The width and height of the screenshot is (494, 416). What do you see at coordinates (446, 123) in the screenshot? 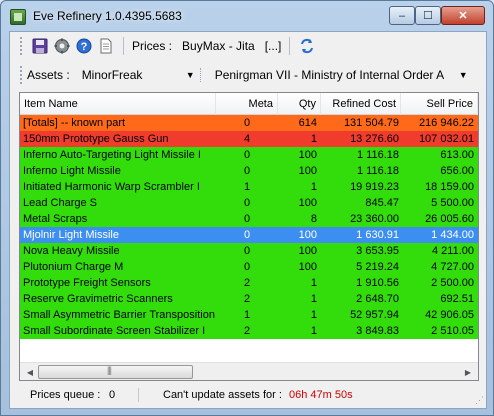
I see `cell-sell-price: 216 946.22` at bounding box center [446, 123].